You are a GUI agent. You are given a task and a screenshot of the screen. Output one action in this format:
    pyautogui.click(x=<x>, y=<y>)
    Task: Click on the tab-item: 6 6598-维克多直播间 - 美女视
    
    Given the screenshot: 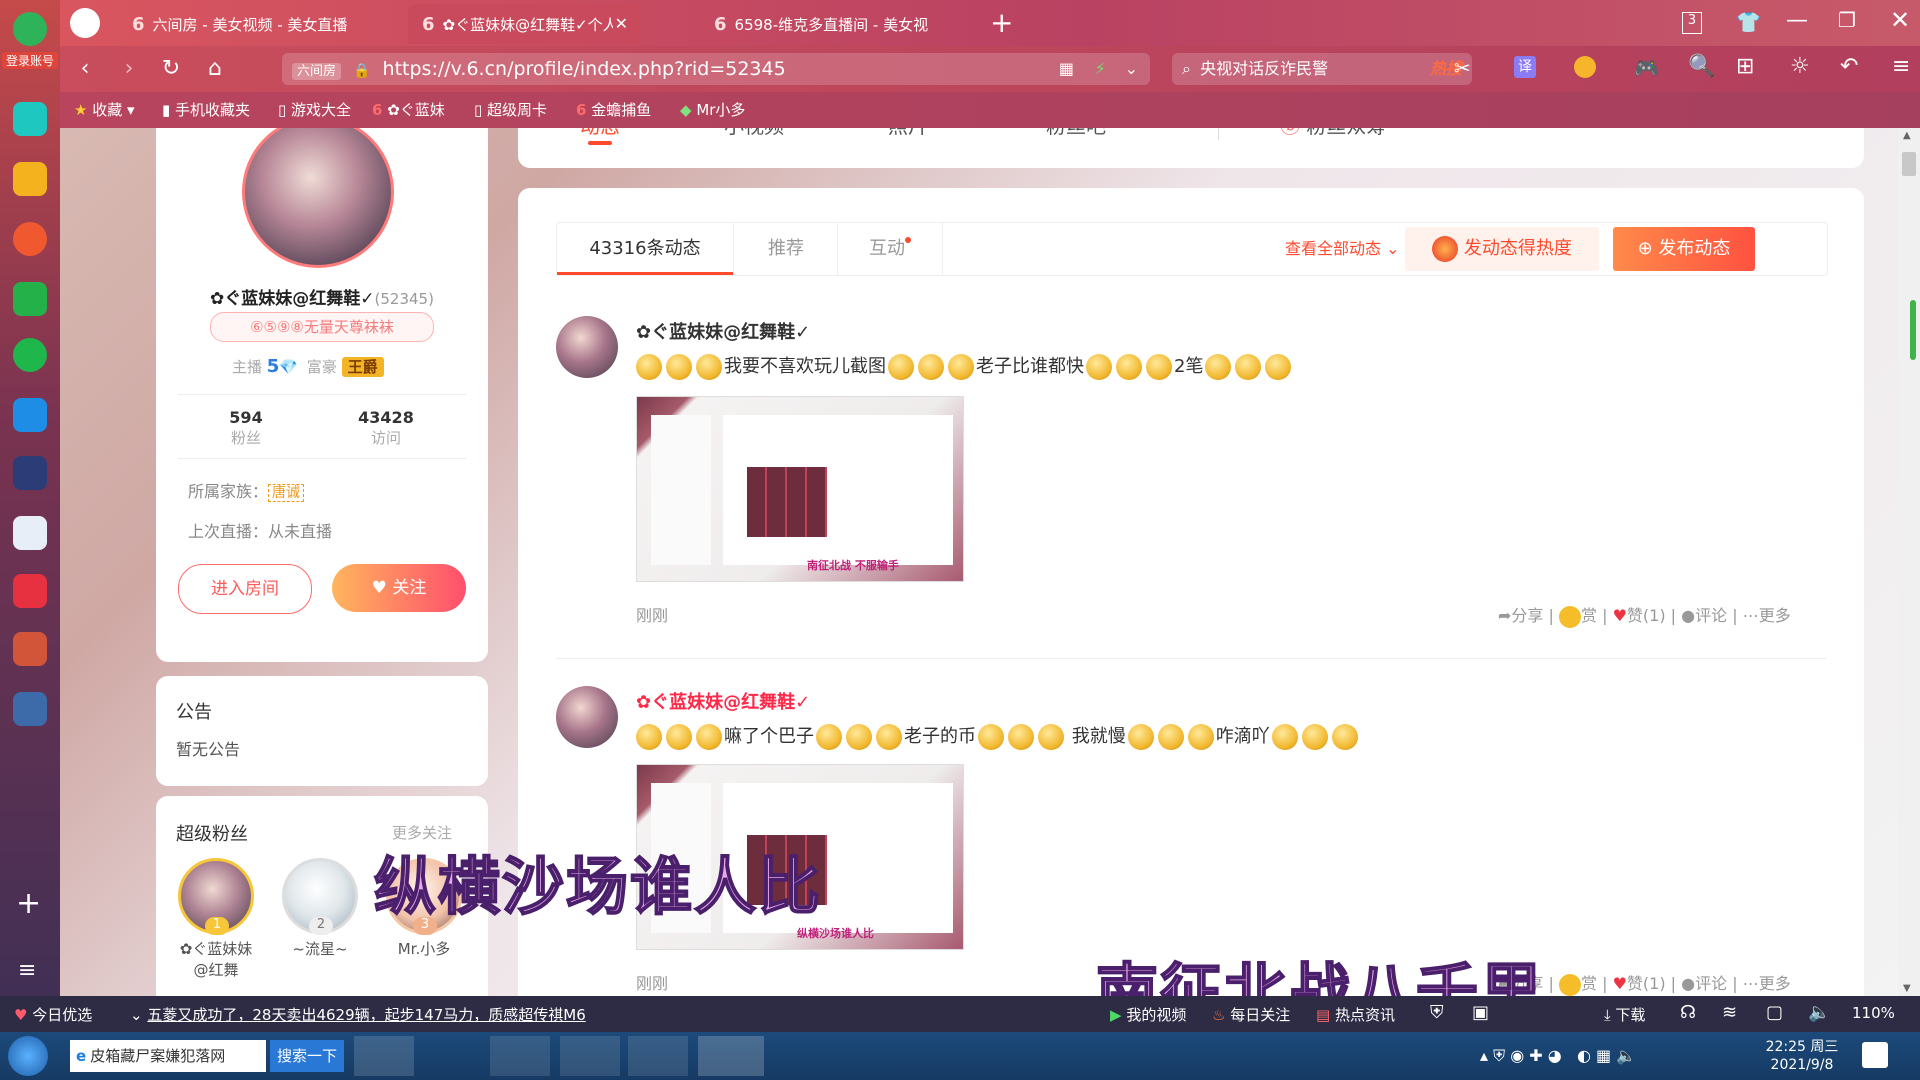 What is the action you would take?
    pyautogui.click(x=815, y=24)
    